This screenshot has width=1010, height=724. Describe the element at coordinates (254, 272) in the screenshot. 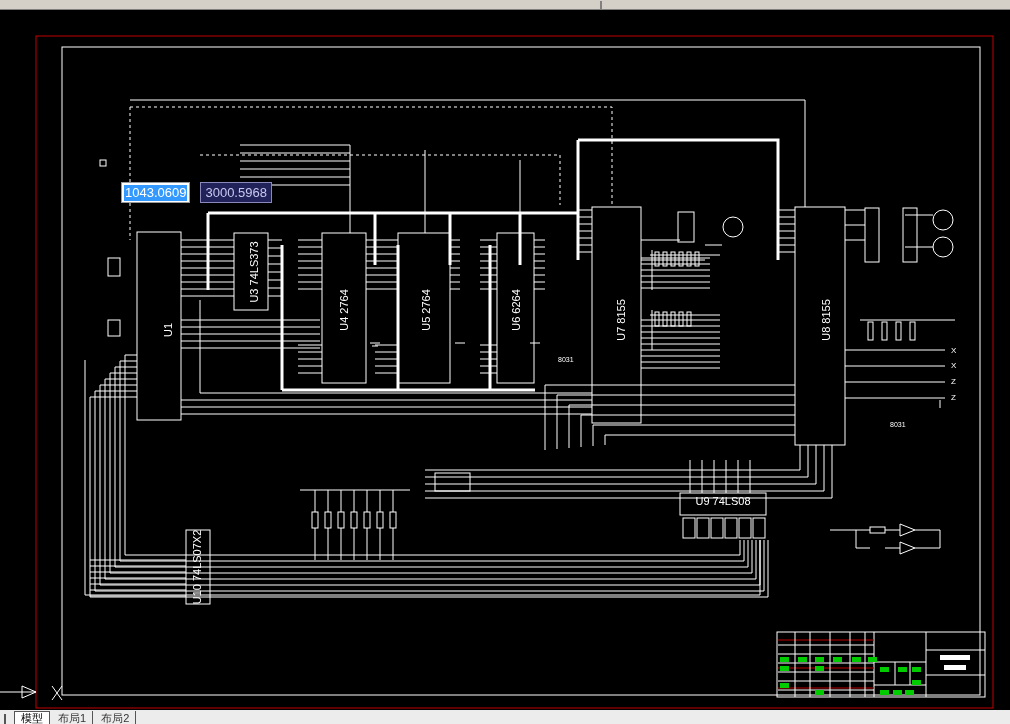

I see `chip-label: U3 74LS373` at that location.